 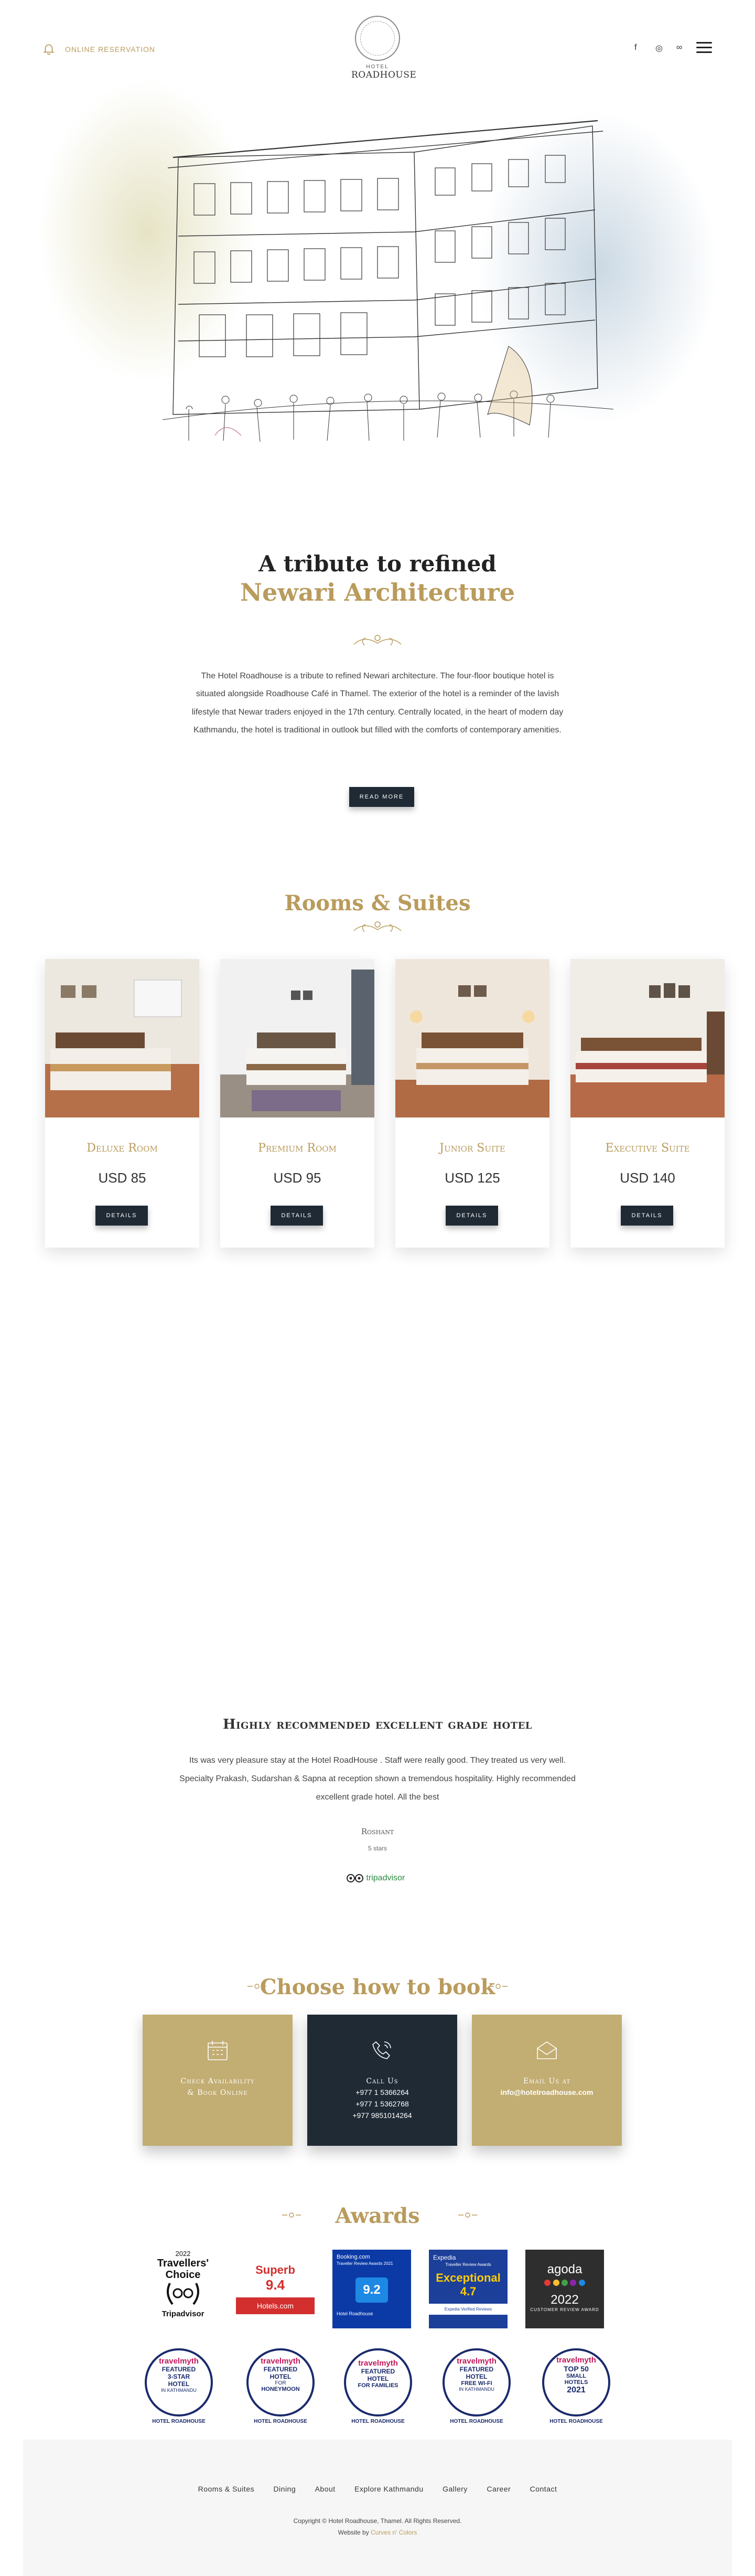 What do you see at coordinates (547, 2093) in the screenshot?
I see `email-address: info@hotelroadhouse.com` at bounding box center [547, 2093].